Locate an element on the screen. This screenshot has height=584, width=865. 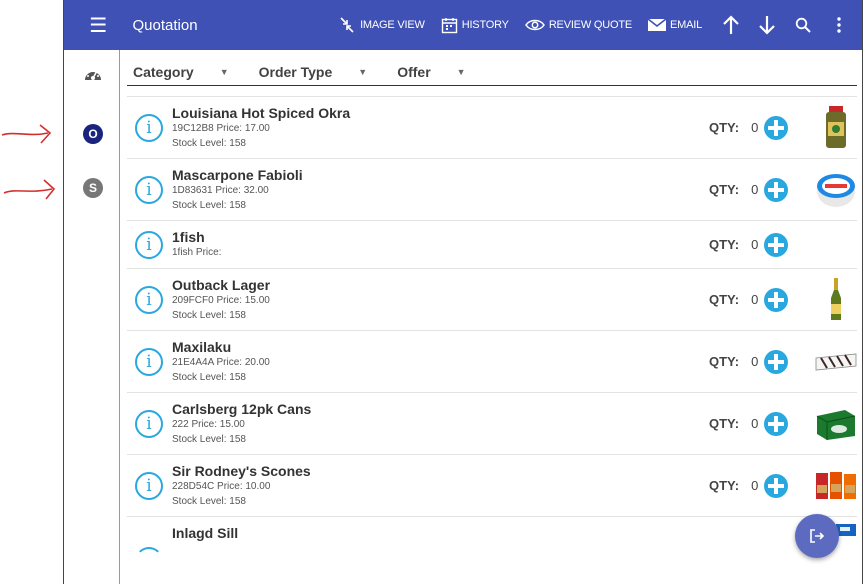
more-vert-icon is located at coordinates (839, 25).